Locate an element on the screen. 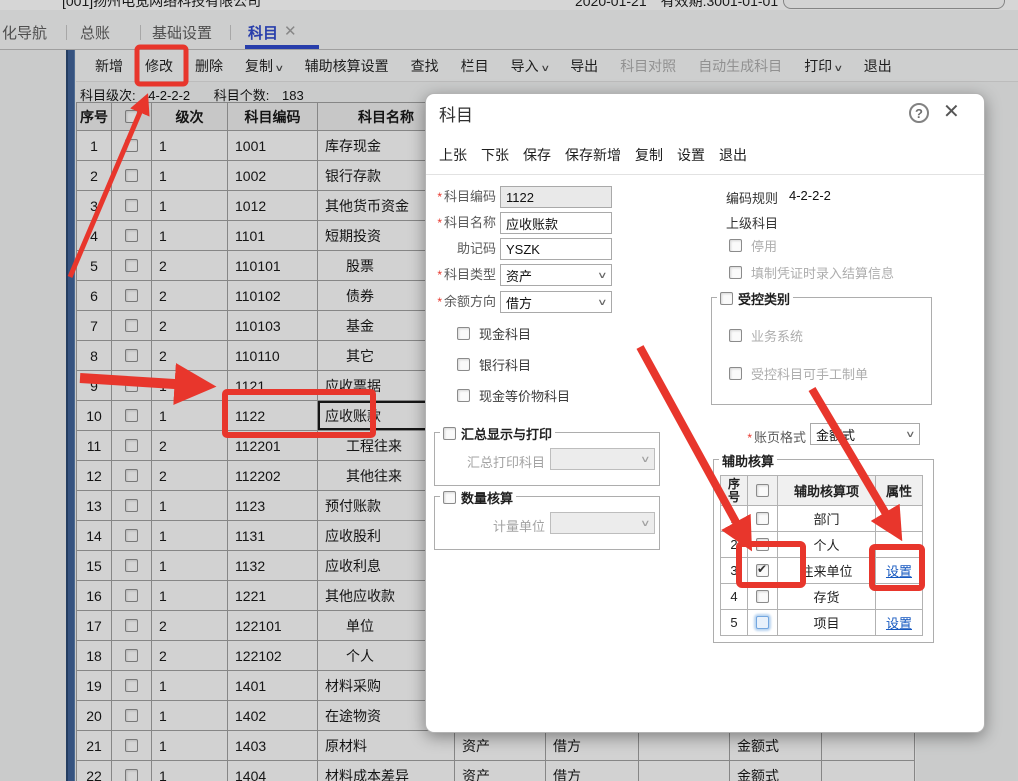  cash-equivalent-checkbox is located at coordinates (463, 395).